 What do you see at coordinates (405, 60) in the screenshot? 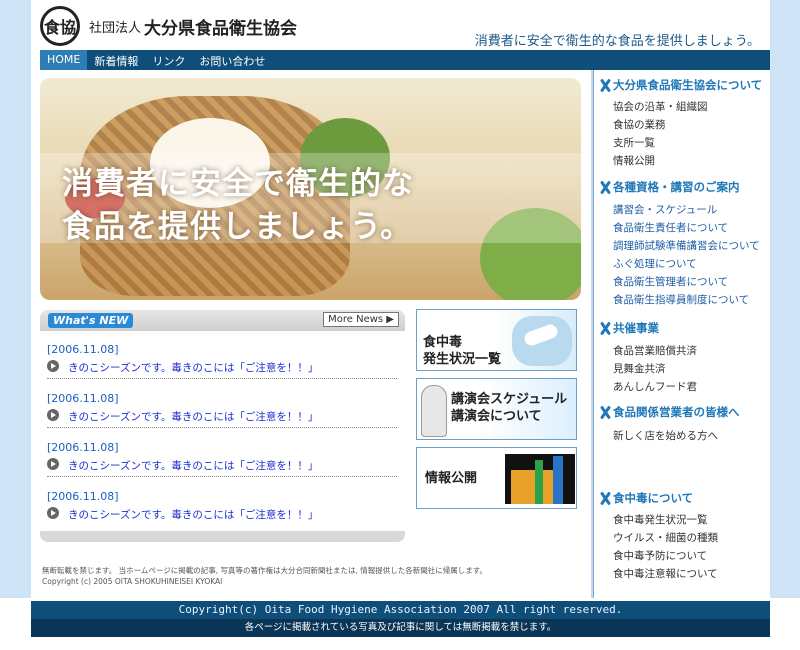
I see `main-nav: HOME 新着情報 リンク お問い合わせ` at bounding box center [405, 60].